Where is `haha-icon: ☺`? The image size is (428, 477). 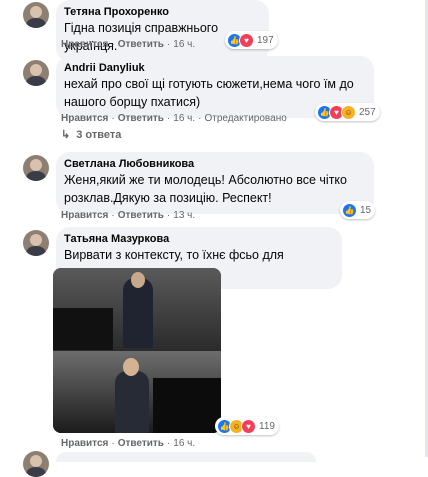 haha-icon: ☺ is located at coordinates (348, 112).